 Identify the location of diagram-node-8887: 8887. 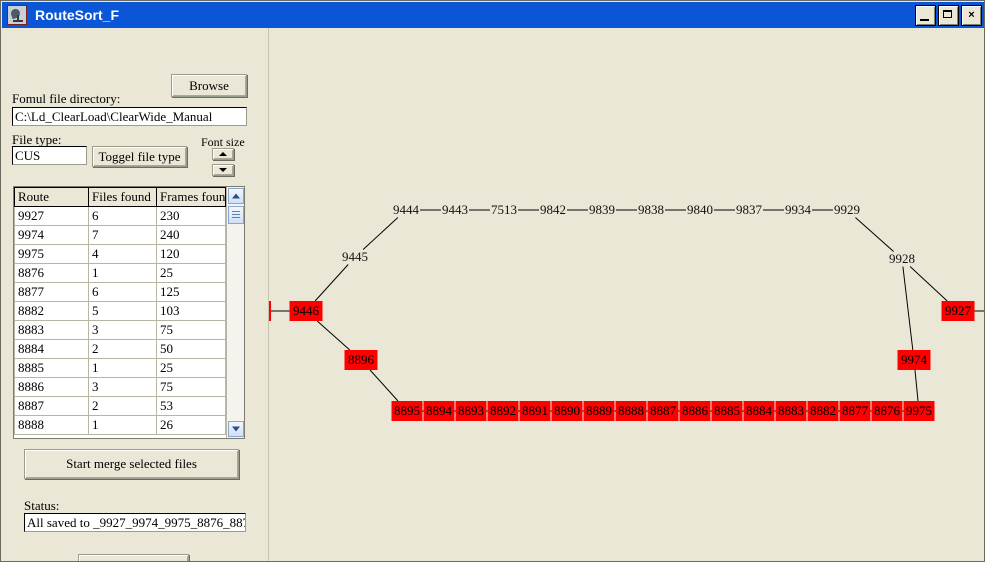
(663, 411).